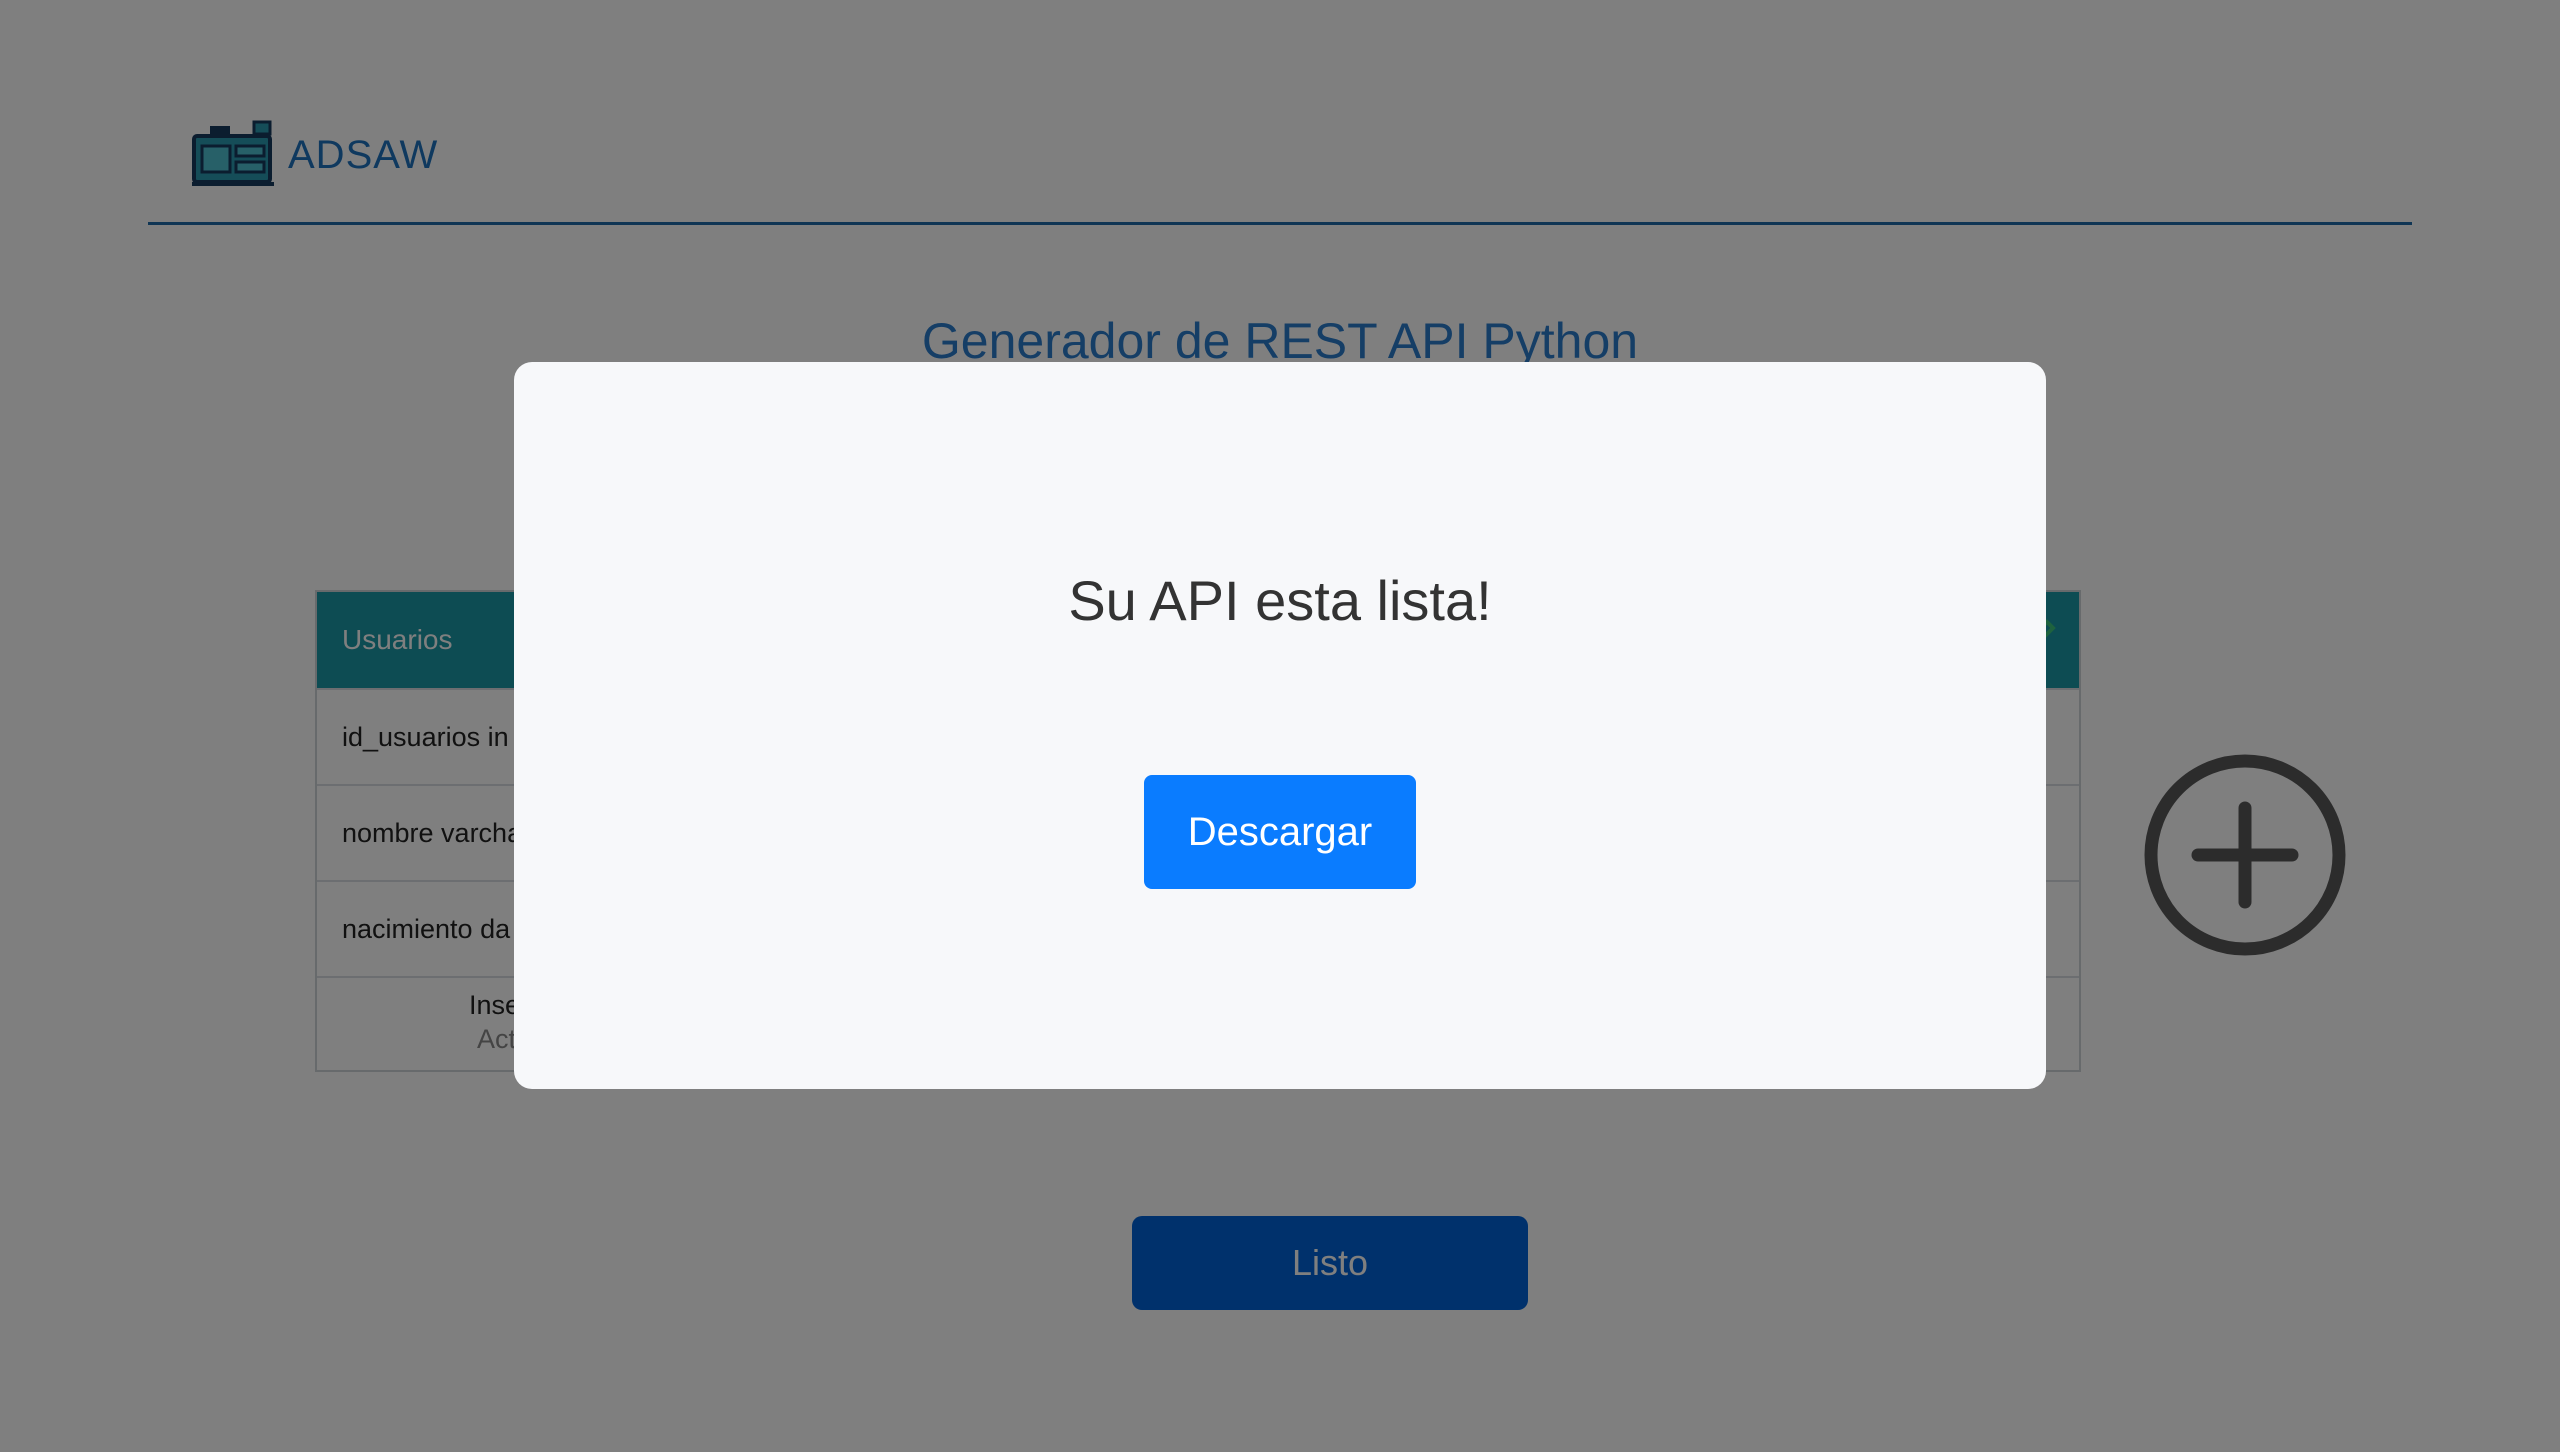 This screenshot has height=1452, width=2560. Describe the element at coordinates (1280, 600) in the screenshot. I see `modal-message: Su API esta lista!` at that location.